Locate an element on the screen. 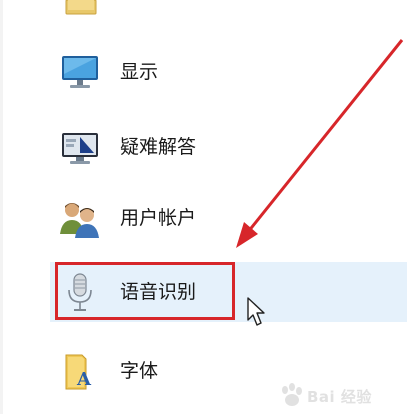 Image resolution: width=407 pixels, height=414 pixels. item-label-fonts: 字体 is located at coordinates (139, 371).